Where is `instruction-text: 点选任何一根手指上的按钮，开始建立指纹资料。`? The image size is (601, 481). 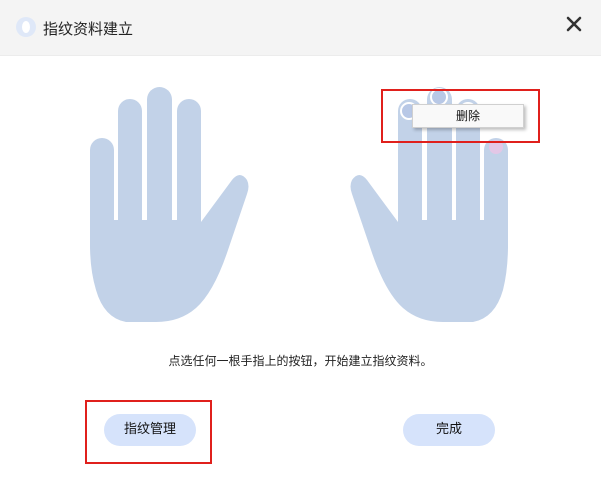
instruction-text: 点选任何一根手指上的按钮，开始建立指纹资料。 is located at coordinates (300, 361).